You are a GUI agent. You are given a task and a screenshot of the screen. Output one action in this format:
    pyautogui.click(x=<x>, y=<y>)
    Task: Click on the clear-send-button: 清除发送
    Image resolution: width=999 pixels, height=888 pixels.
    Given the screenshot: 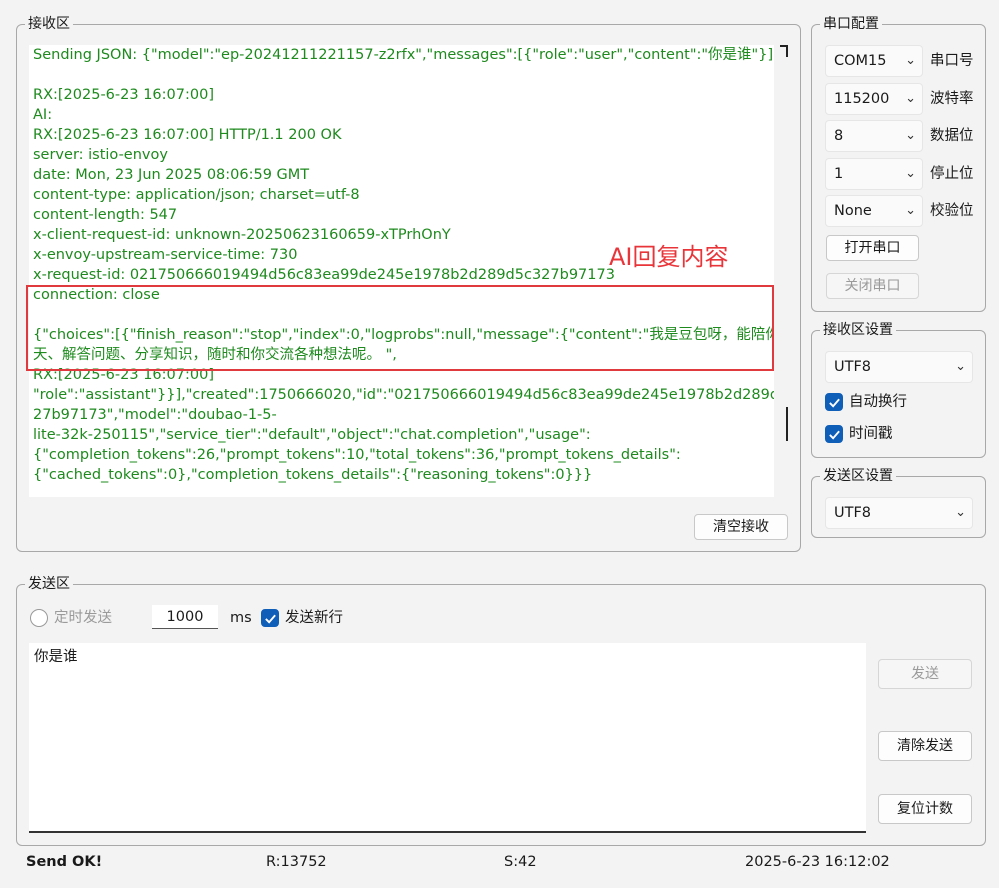 What is the action you would take?
    pyautogui.click(x=925, y=746)
    